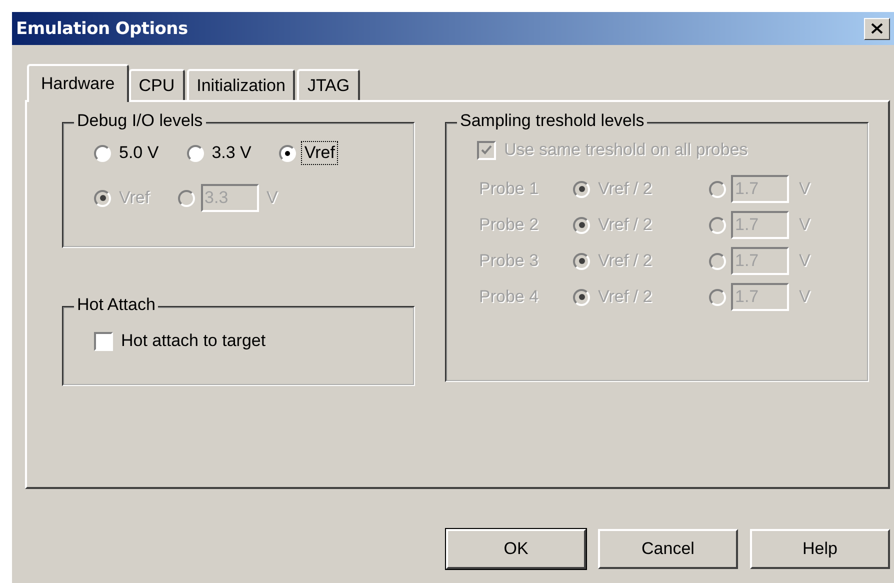  What do you see at coordinates (552, 121) in the screenshot?
I see `group-label: Sampling treshold levels` at bounding box center [552, 121].